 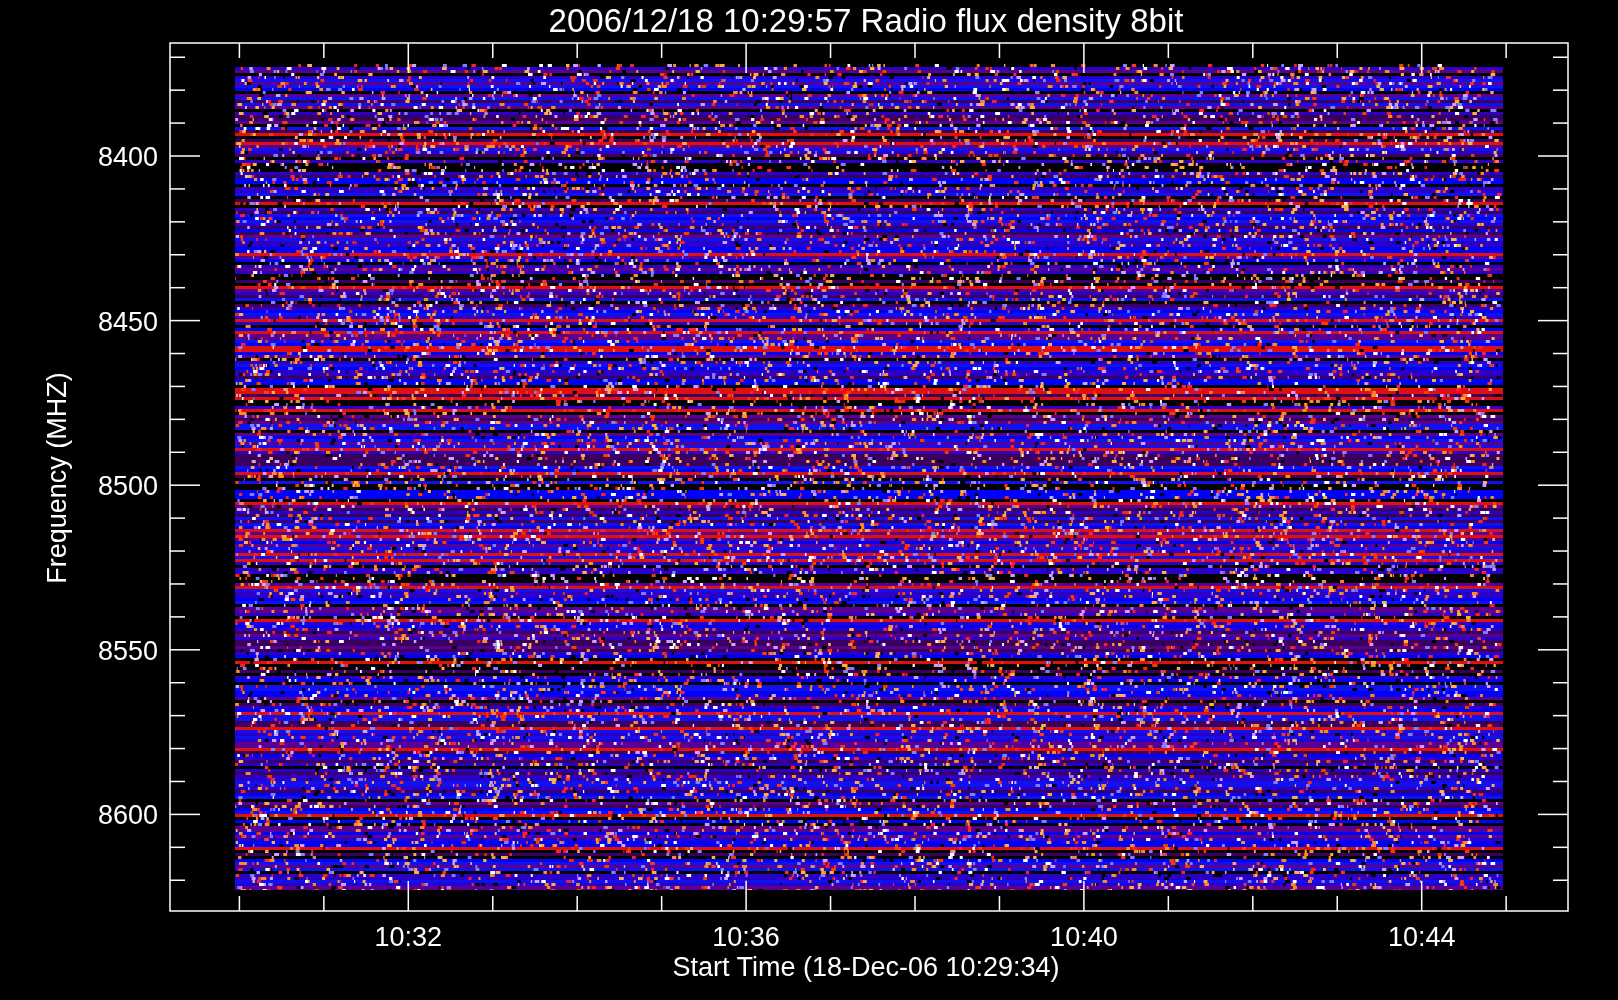 I want to click on axis-tick-label: 10:32, so click(x=408, y=937).